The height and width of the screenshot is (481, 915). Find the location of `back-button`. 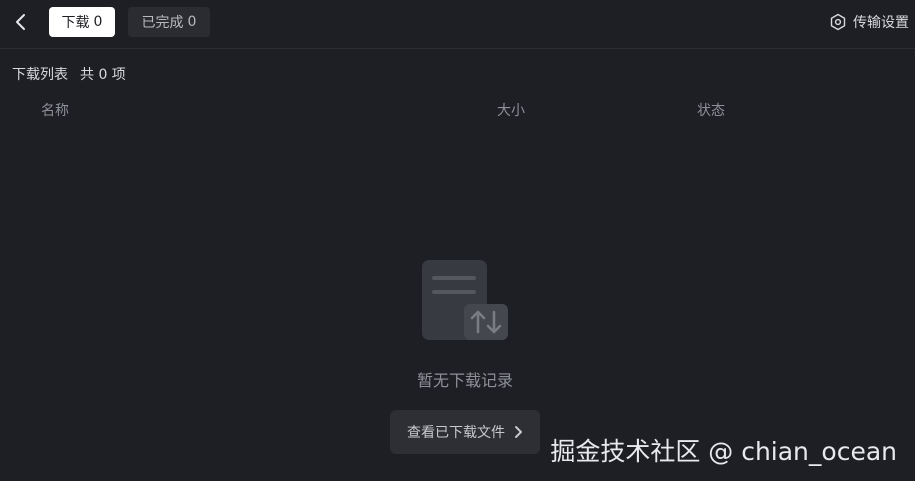

back-button is located at coordinates (21, 22).